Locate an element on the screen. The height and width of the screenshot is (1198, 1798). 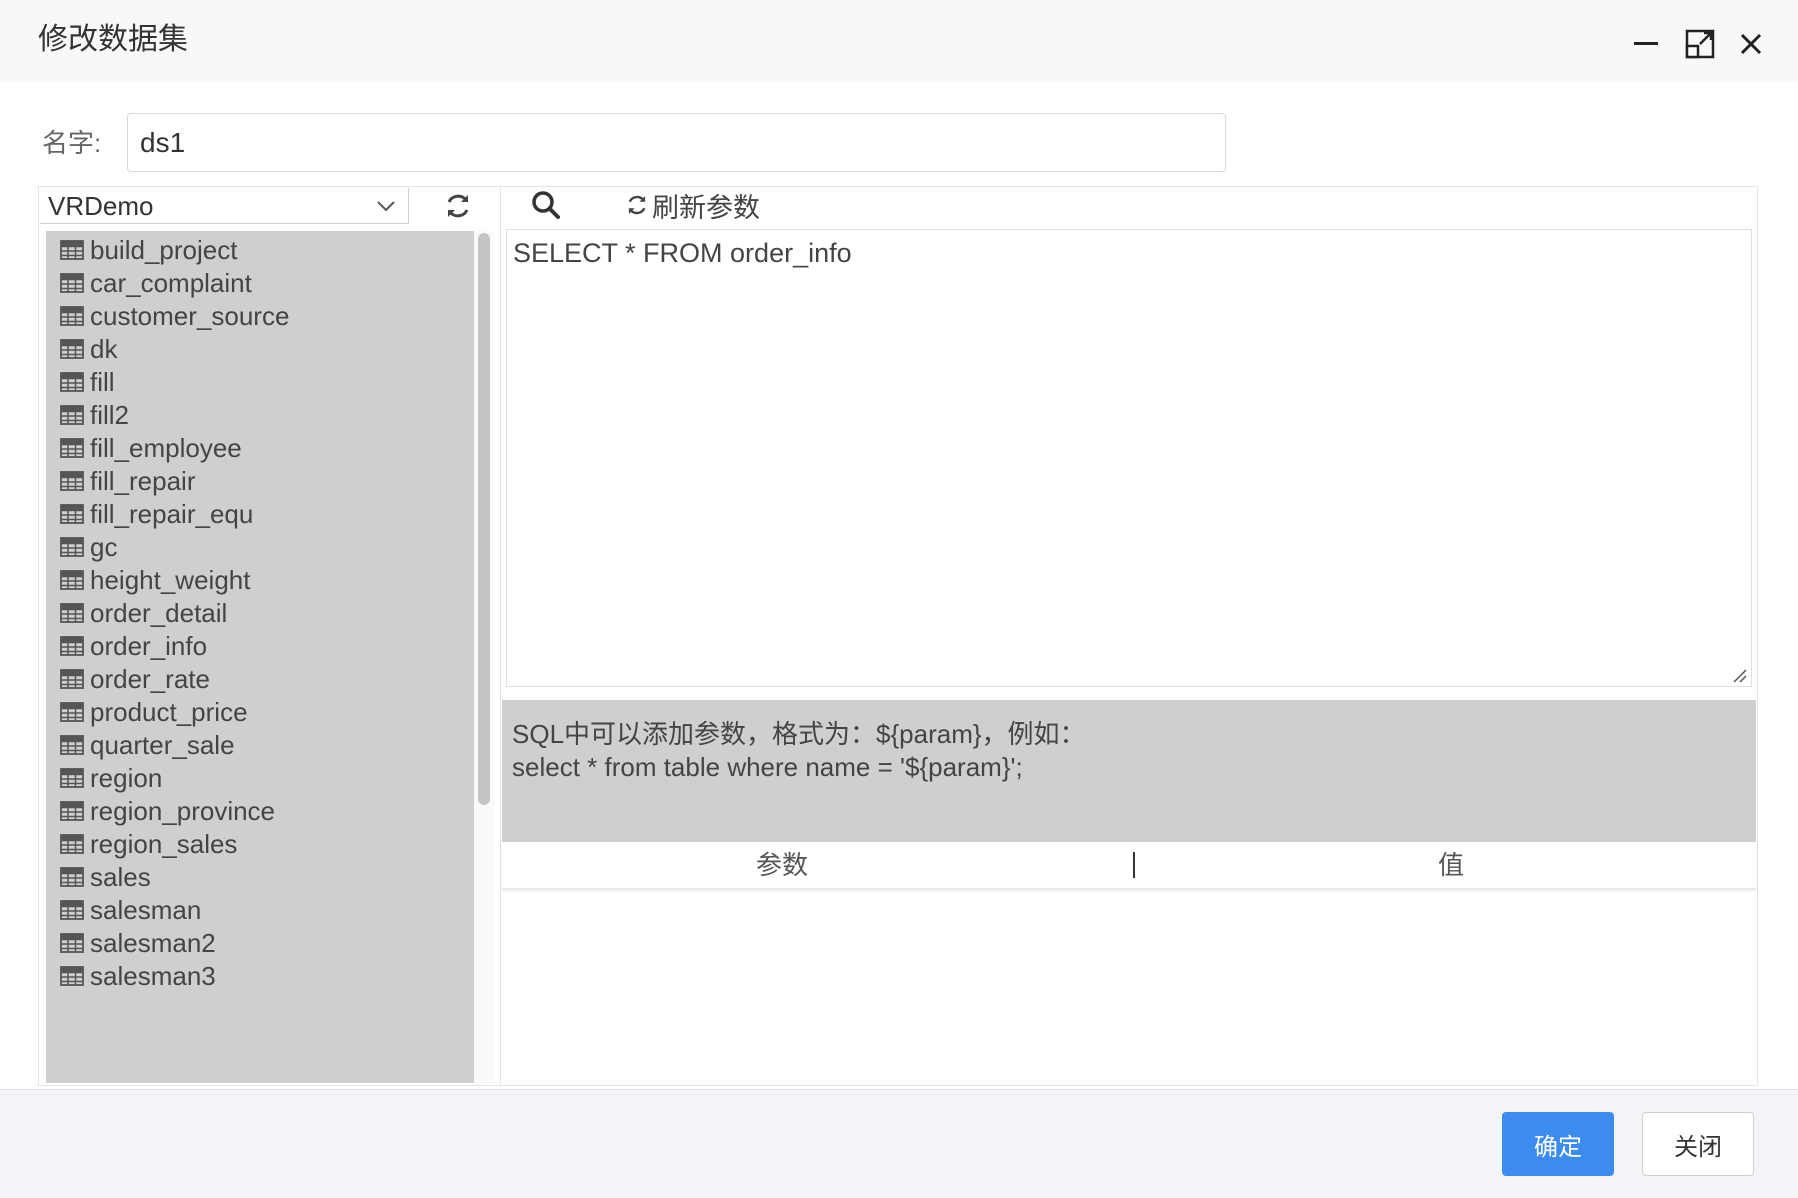
maximize-icon is located at coordinates (1700, 44).